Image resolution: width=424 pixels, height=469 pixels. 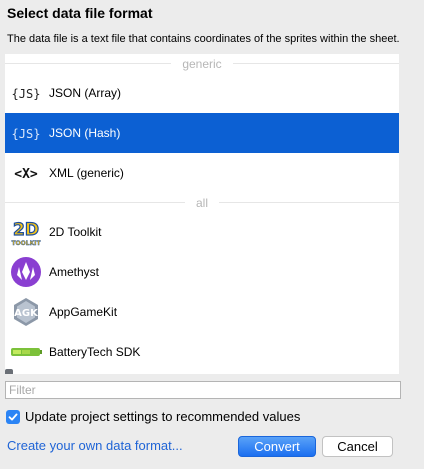 I want to click on json-array-icon: {JS}, so click(x=26, y=93).